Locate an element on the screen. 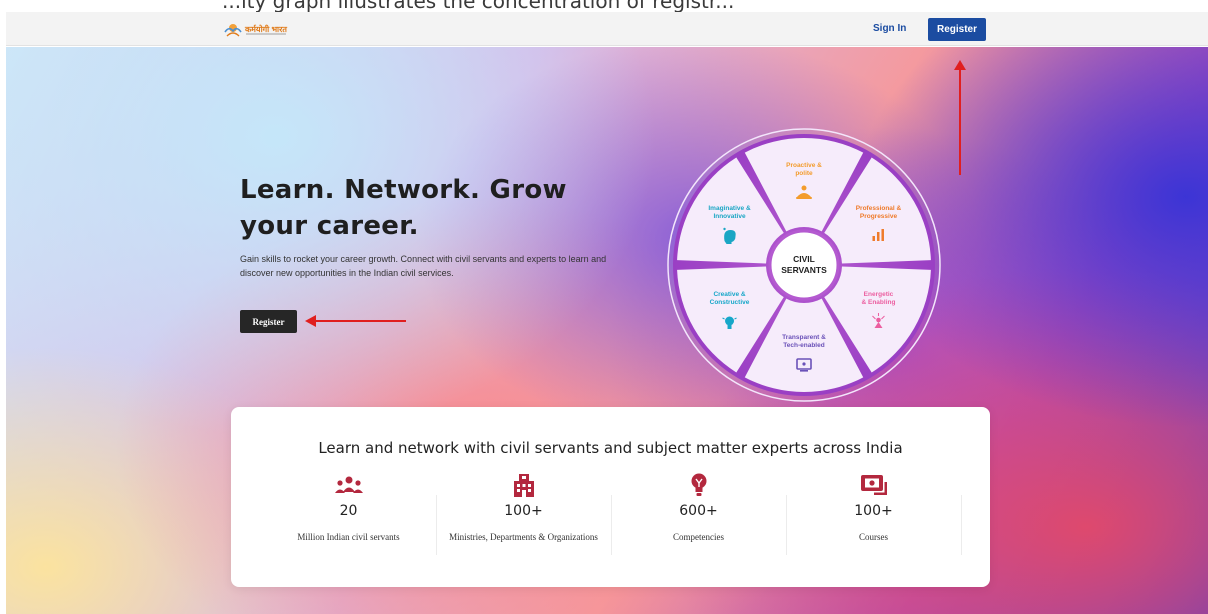 The image size is (1208, 614). stat-competencies: 600+ Competencies is located at coordinates (698, 508).